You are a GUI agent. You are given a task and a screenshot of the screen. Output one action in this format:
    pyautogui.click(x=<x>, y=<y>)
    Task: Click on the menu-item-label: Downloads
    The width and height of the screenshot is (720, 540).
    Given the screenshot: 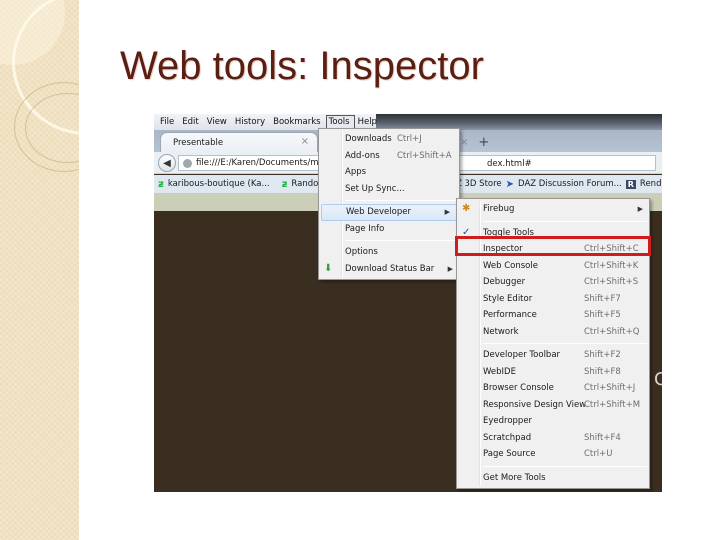 What is the action you would take?
    pyautogui.click(x=368, y=139)
    